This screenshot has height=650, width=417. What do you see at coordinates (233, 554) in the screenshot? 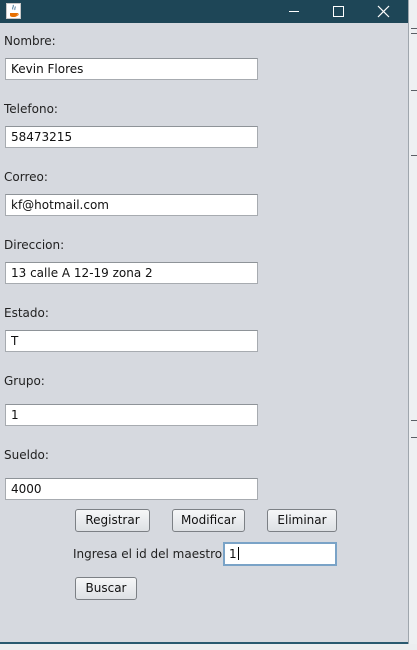
I see `maestro-id-value: 1` at bounding box center [233, 554].